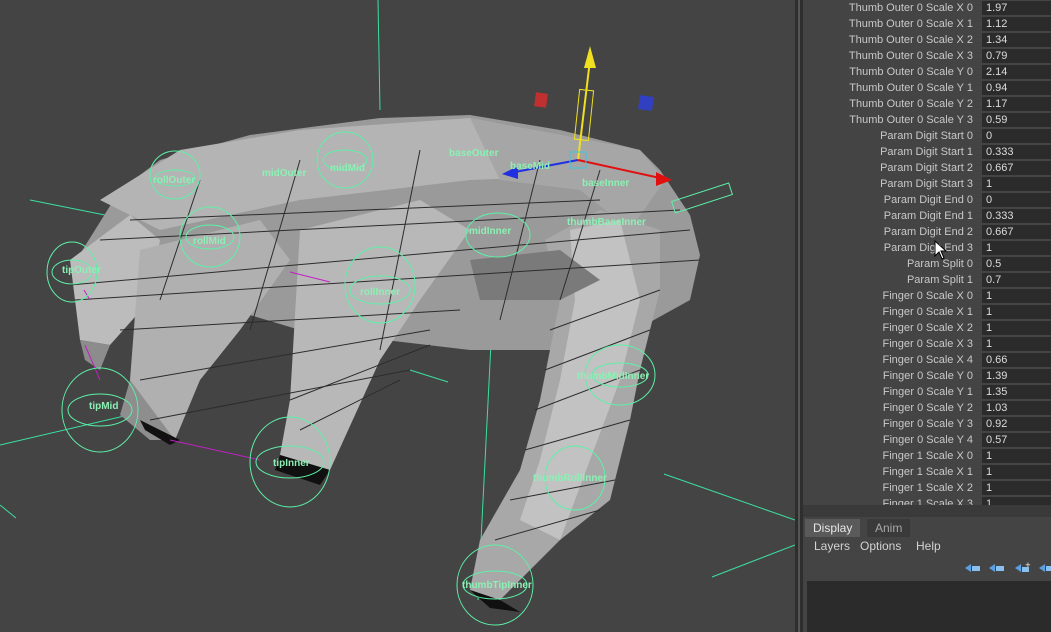 Image resolution: width=1051 pixels, height=632 pixels. What do you see at coordinates (927, 280) in the screenshot?
I see `attribute-row: Param Split 1 0.7` at bounding box center [927, 280].